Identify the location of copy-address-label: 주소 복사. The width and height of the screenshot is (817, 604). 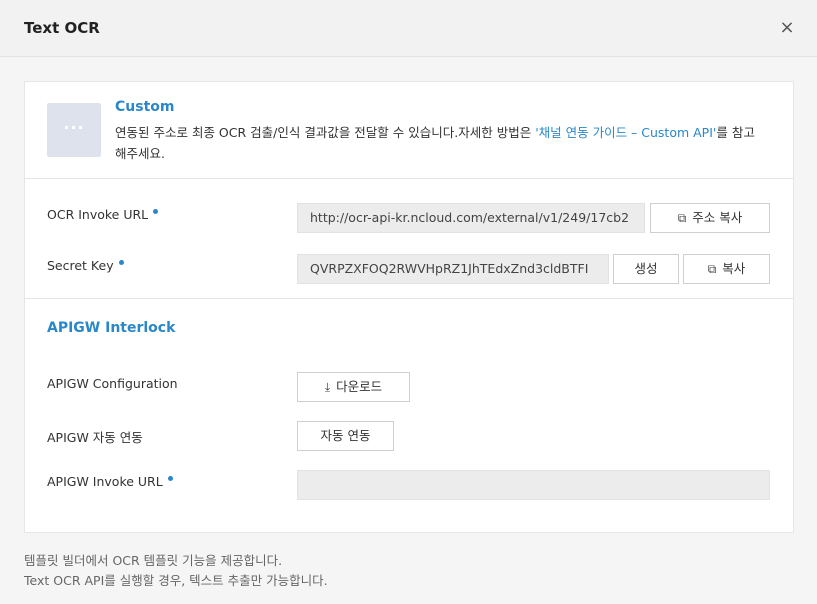
(717, 217).